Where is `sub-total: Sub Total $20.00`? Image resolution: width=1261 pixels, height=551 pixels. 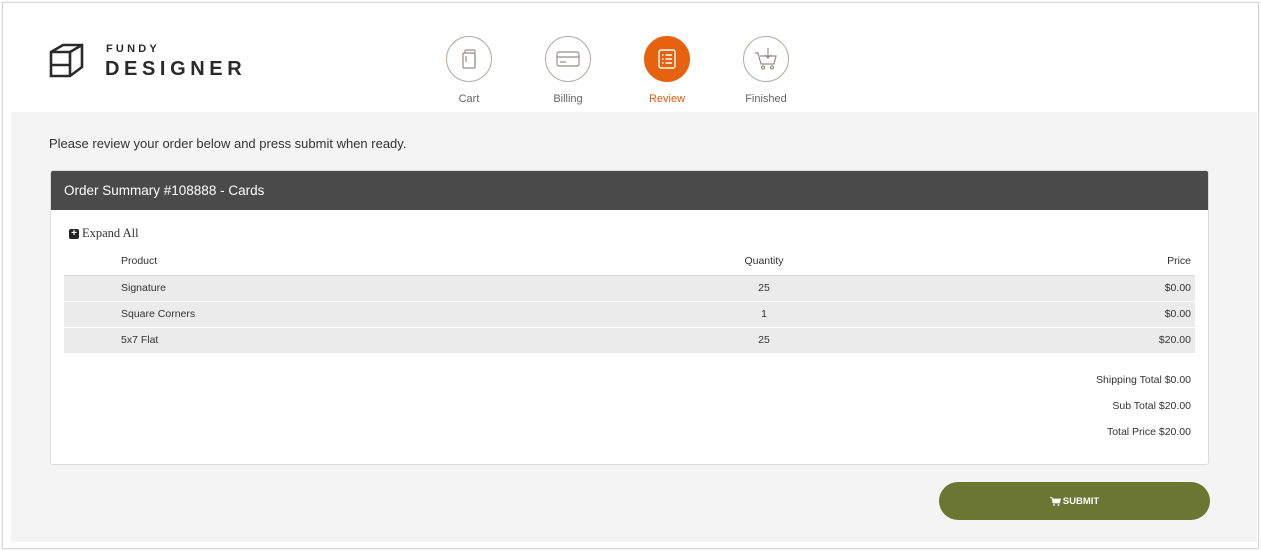
sub-total: Sub Total $20.00 is located at coordinates (1151, 406).